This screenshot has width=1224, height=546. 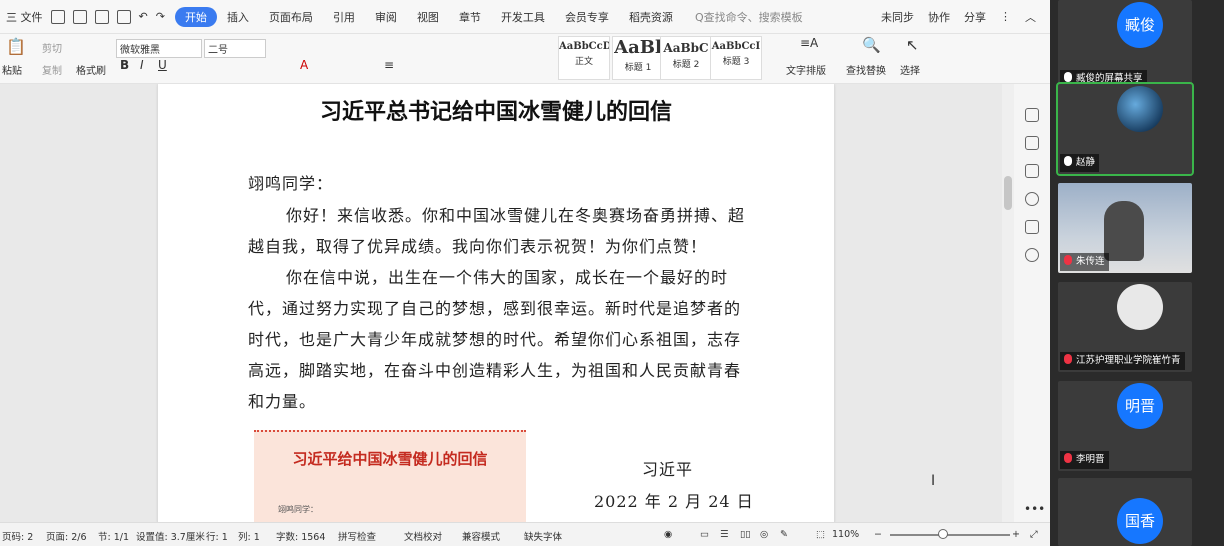 I want to click on fit-page-icon: ⬚, so click(x=820, y=534).